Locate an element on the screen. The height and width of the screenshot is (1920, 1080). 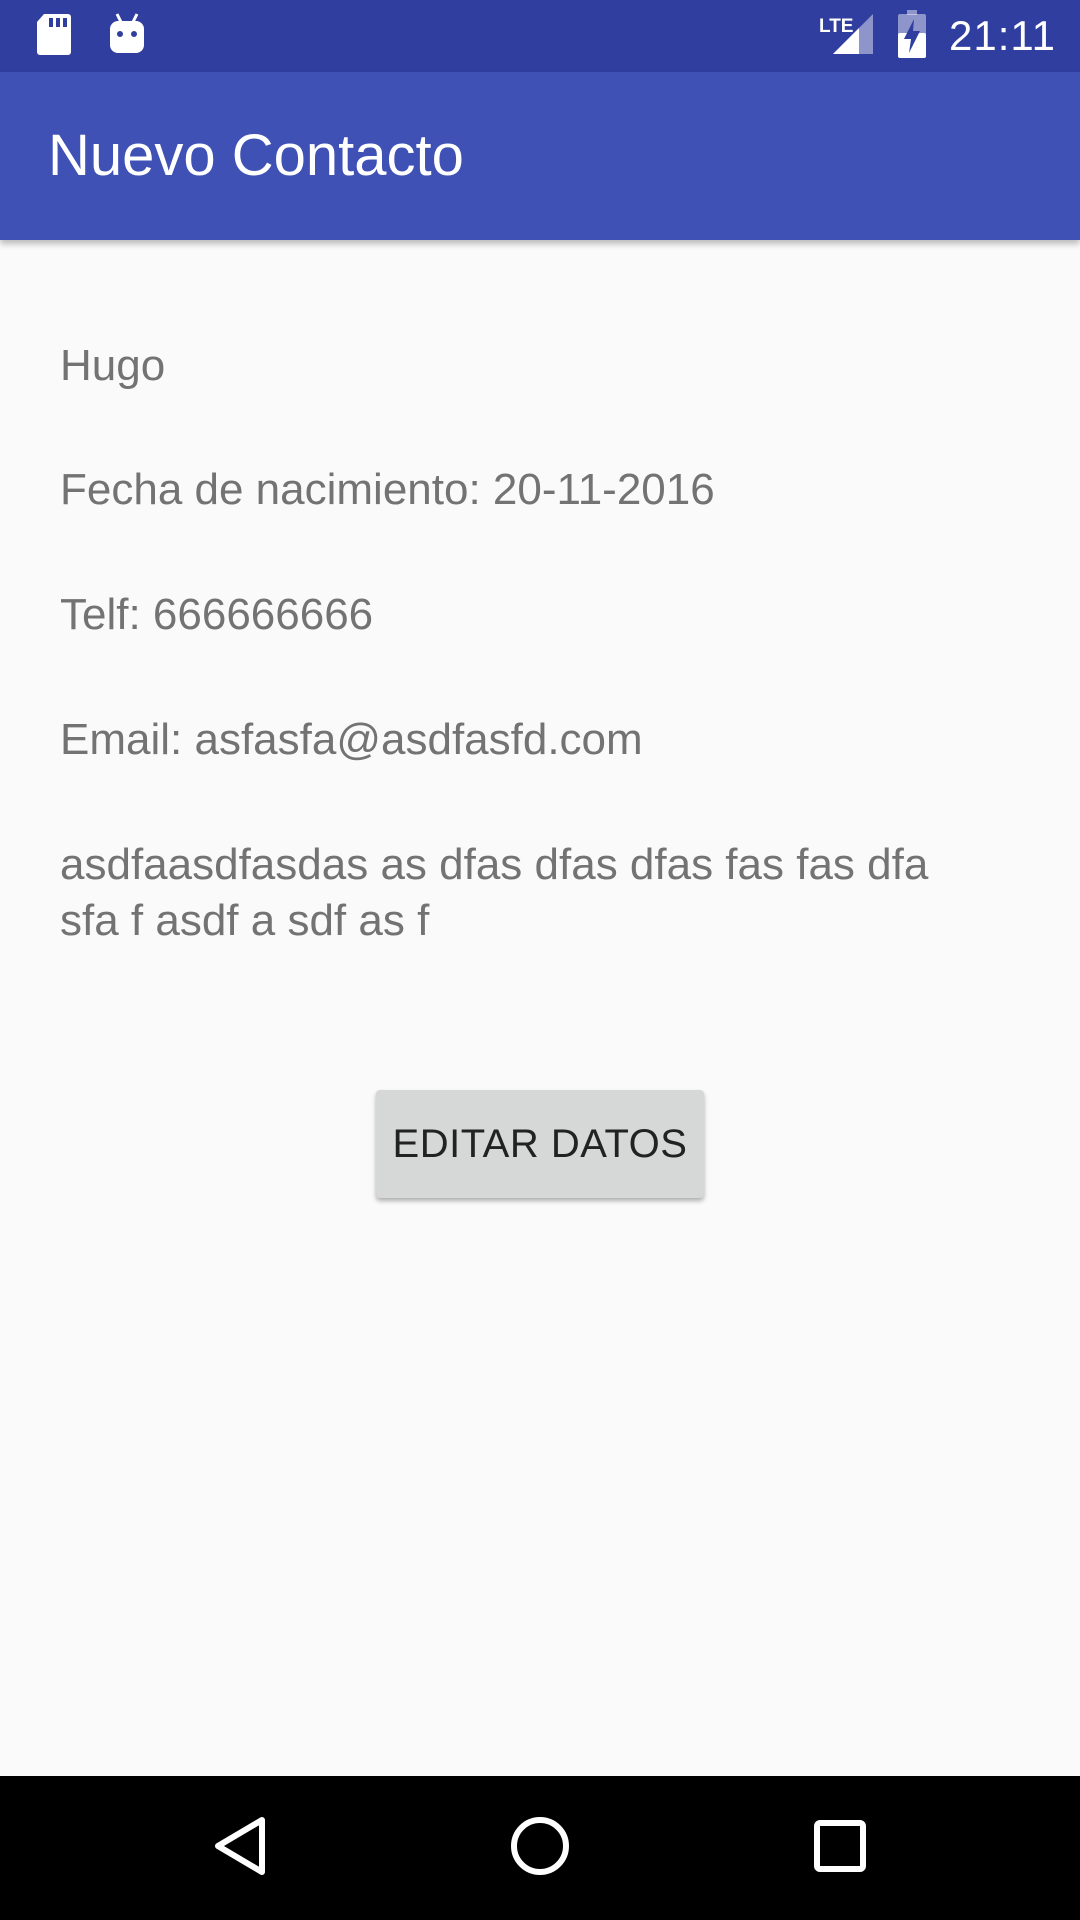
home-icon is located at coordinates (540, 1848).